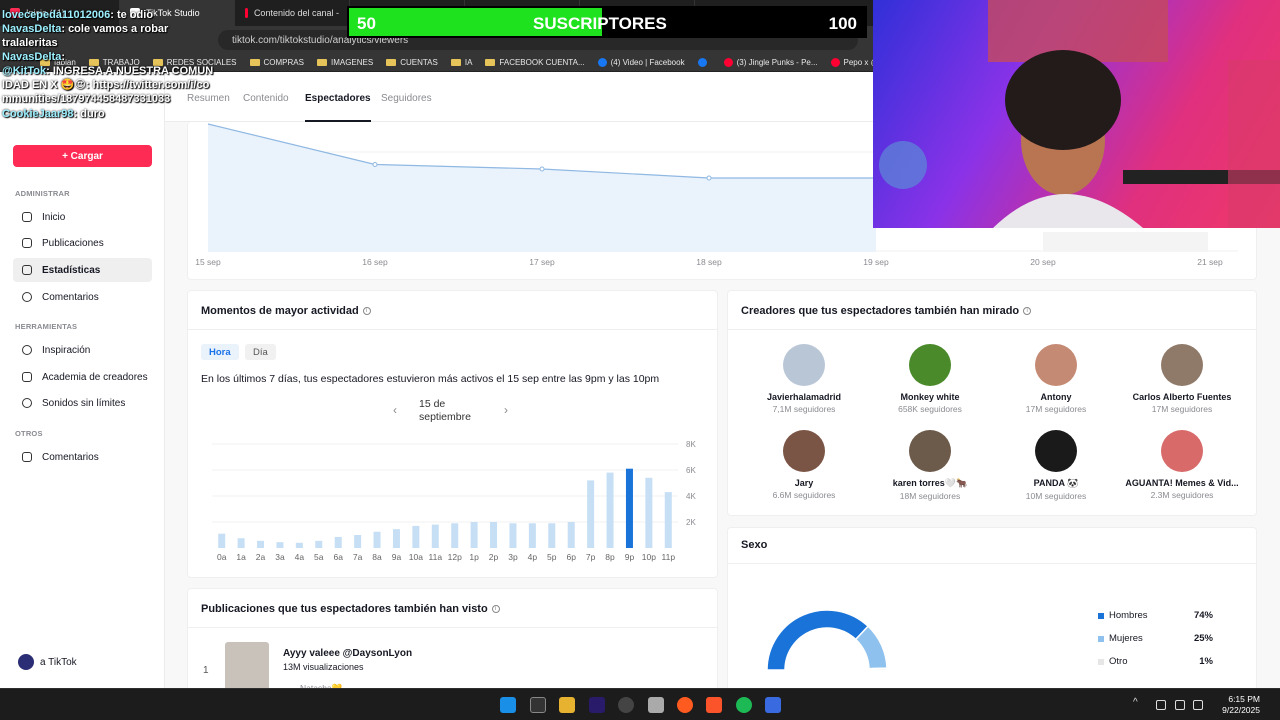  I want to click on chat-text: duro, so click(92, 113).